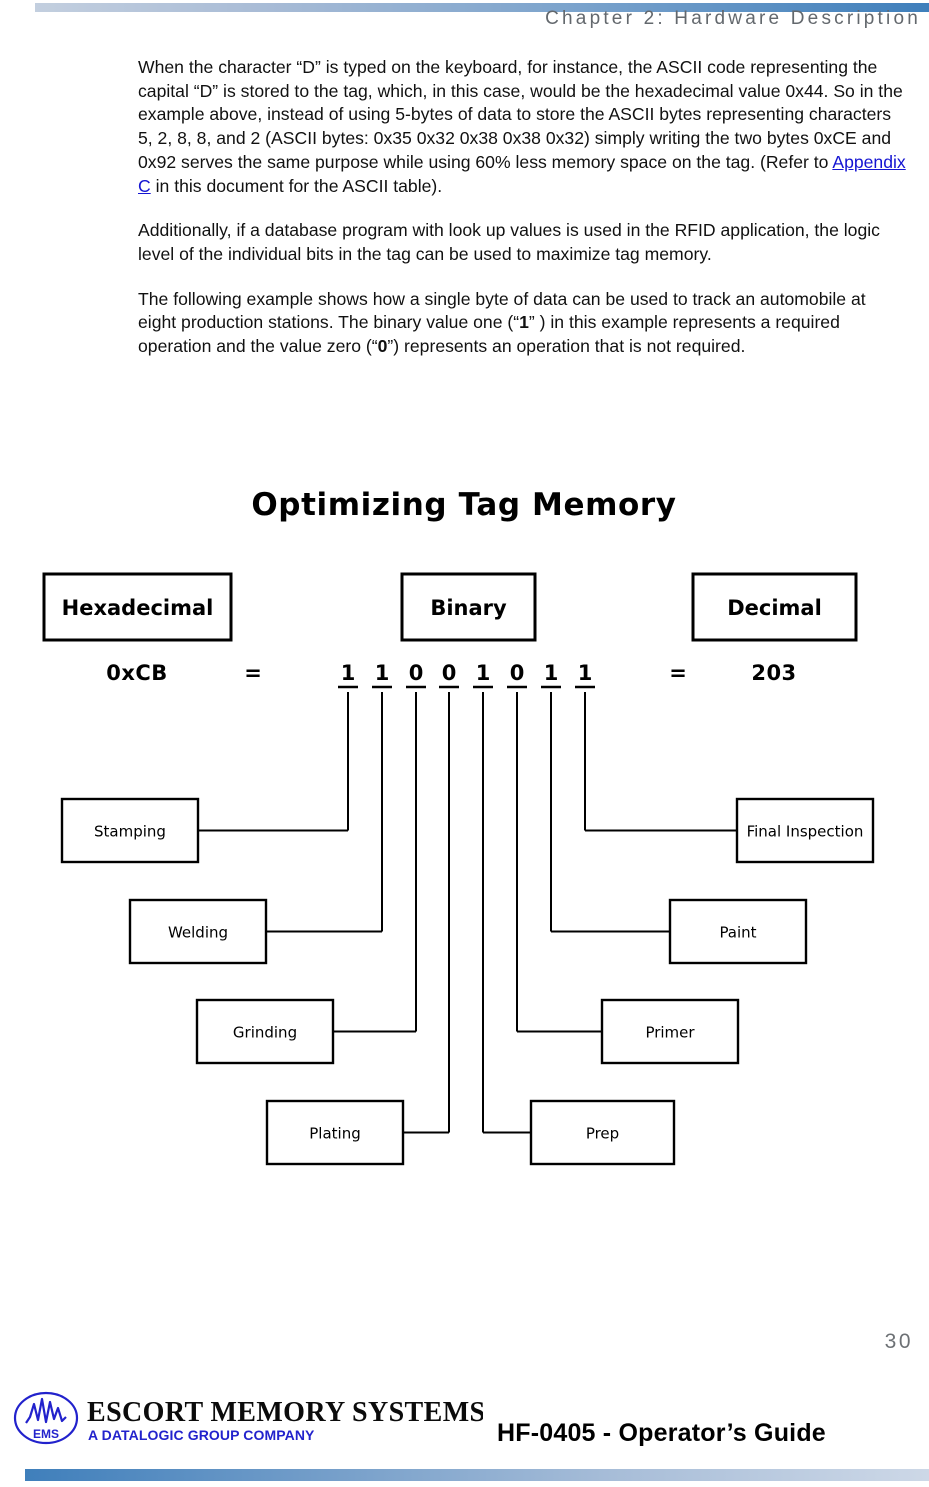  I want to click on station-label-final-inspection: Final Inspection, so click(805, 832).